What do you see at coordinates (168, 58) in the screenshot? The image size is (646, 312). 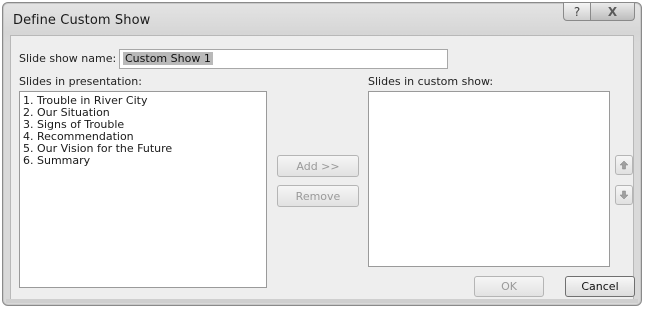 I see `slide-show-name-value: Custom Show 1` at bounding box center [168, 58].